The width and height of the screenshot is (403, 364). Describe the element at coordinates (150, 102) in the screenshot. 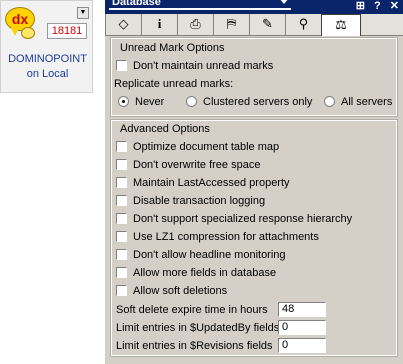

I see `radio-never-label: Never` at that location.